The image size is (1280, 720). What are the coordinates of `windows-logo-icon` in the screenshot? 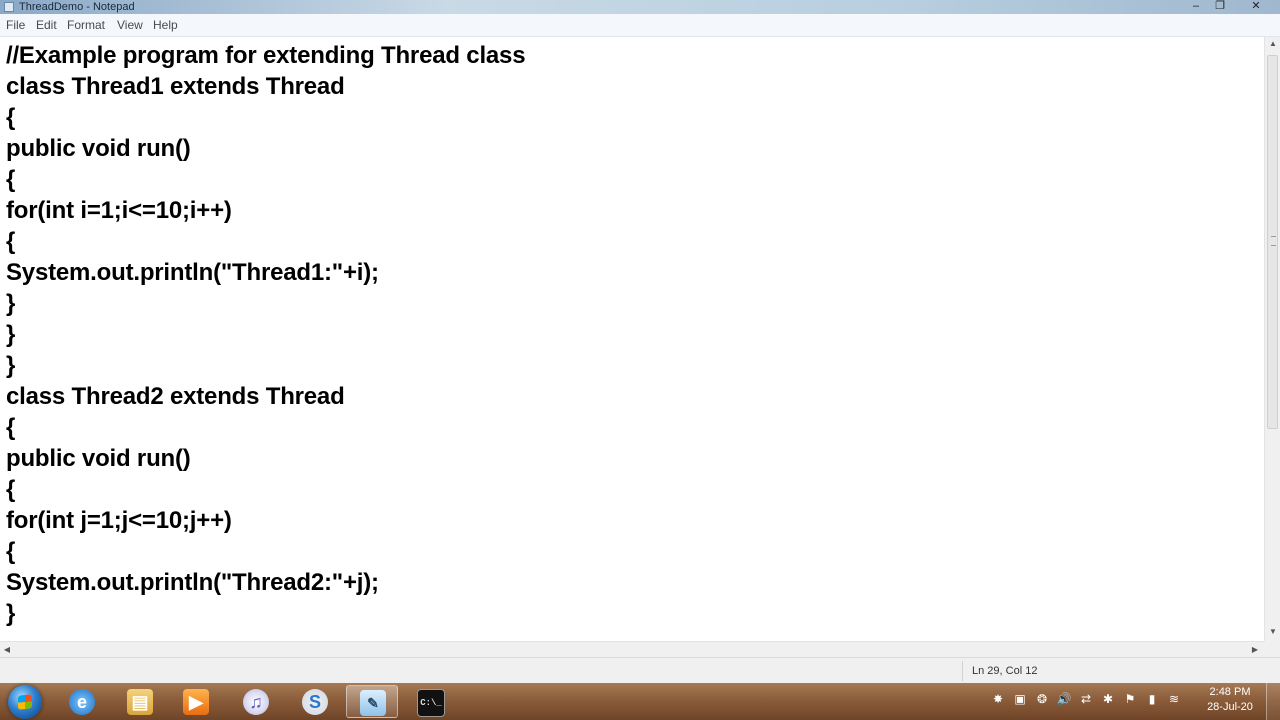 It's located at (25, 702).